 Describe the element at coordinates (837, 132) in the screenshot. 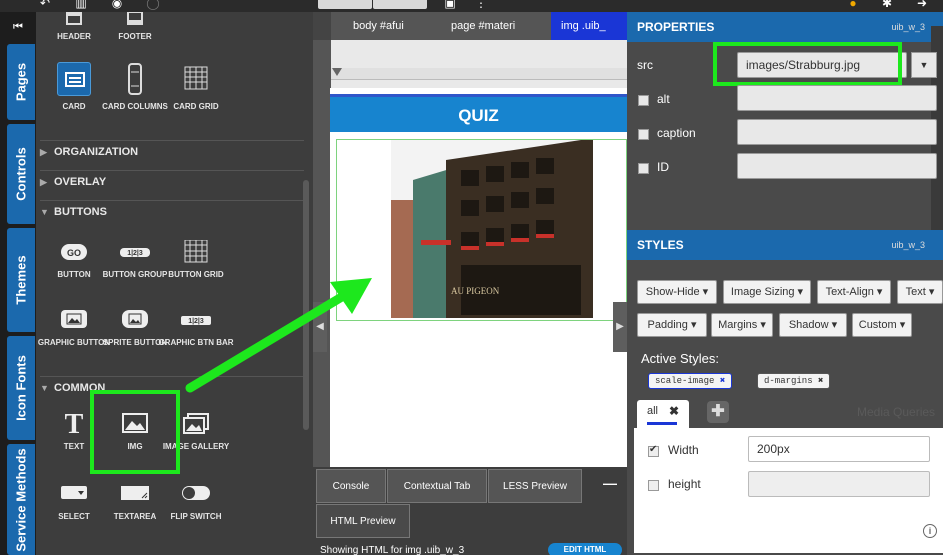

I see `caption-input` at that location.